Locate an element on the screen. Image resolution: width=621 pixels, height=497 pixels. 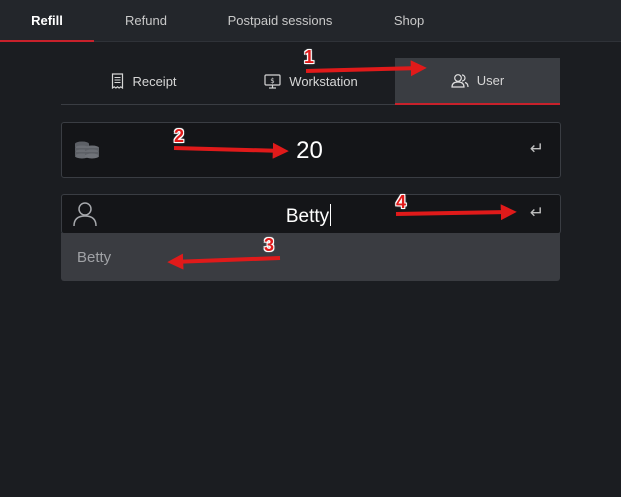
annotation-number-1: 1 is located at coordinates (309, 57).